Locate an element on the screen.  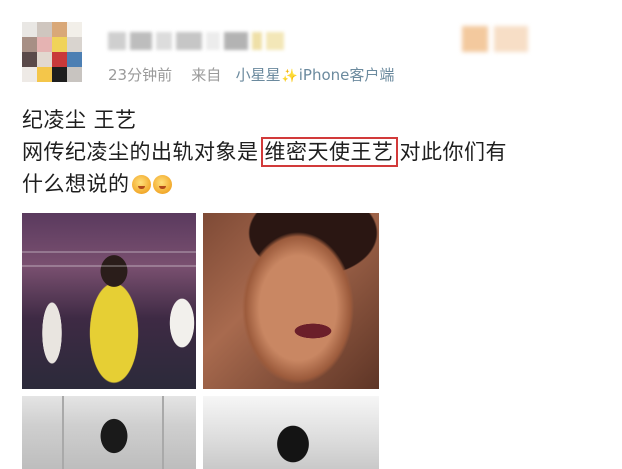
post-photo-runway is located at coordinates (109, 301).